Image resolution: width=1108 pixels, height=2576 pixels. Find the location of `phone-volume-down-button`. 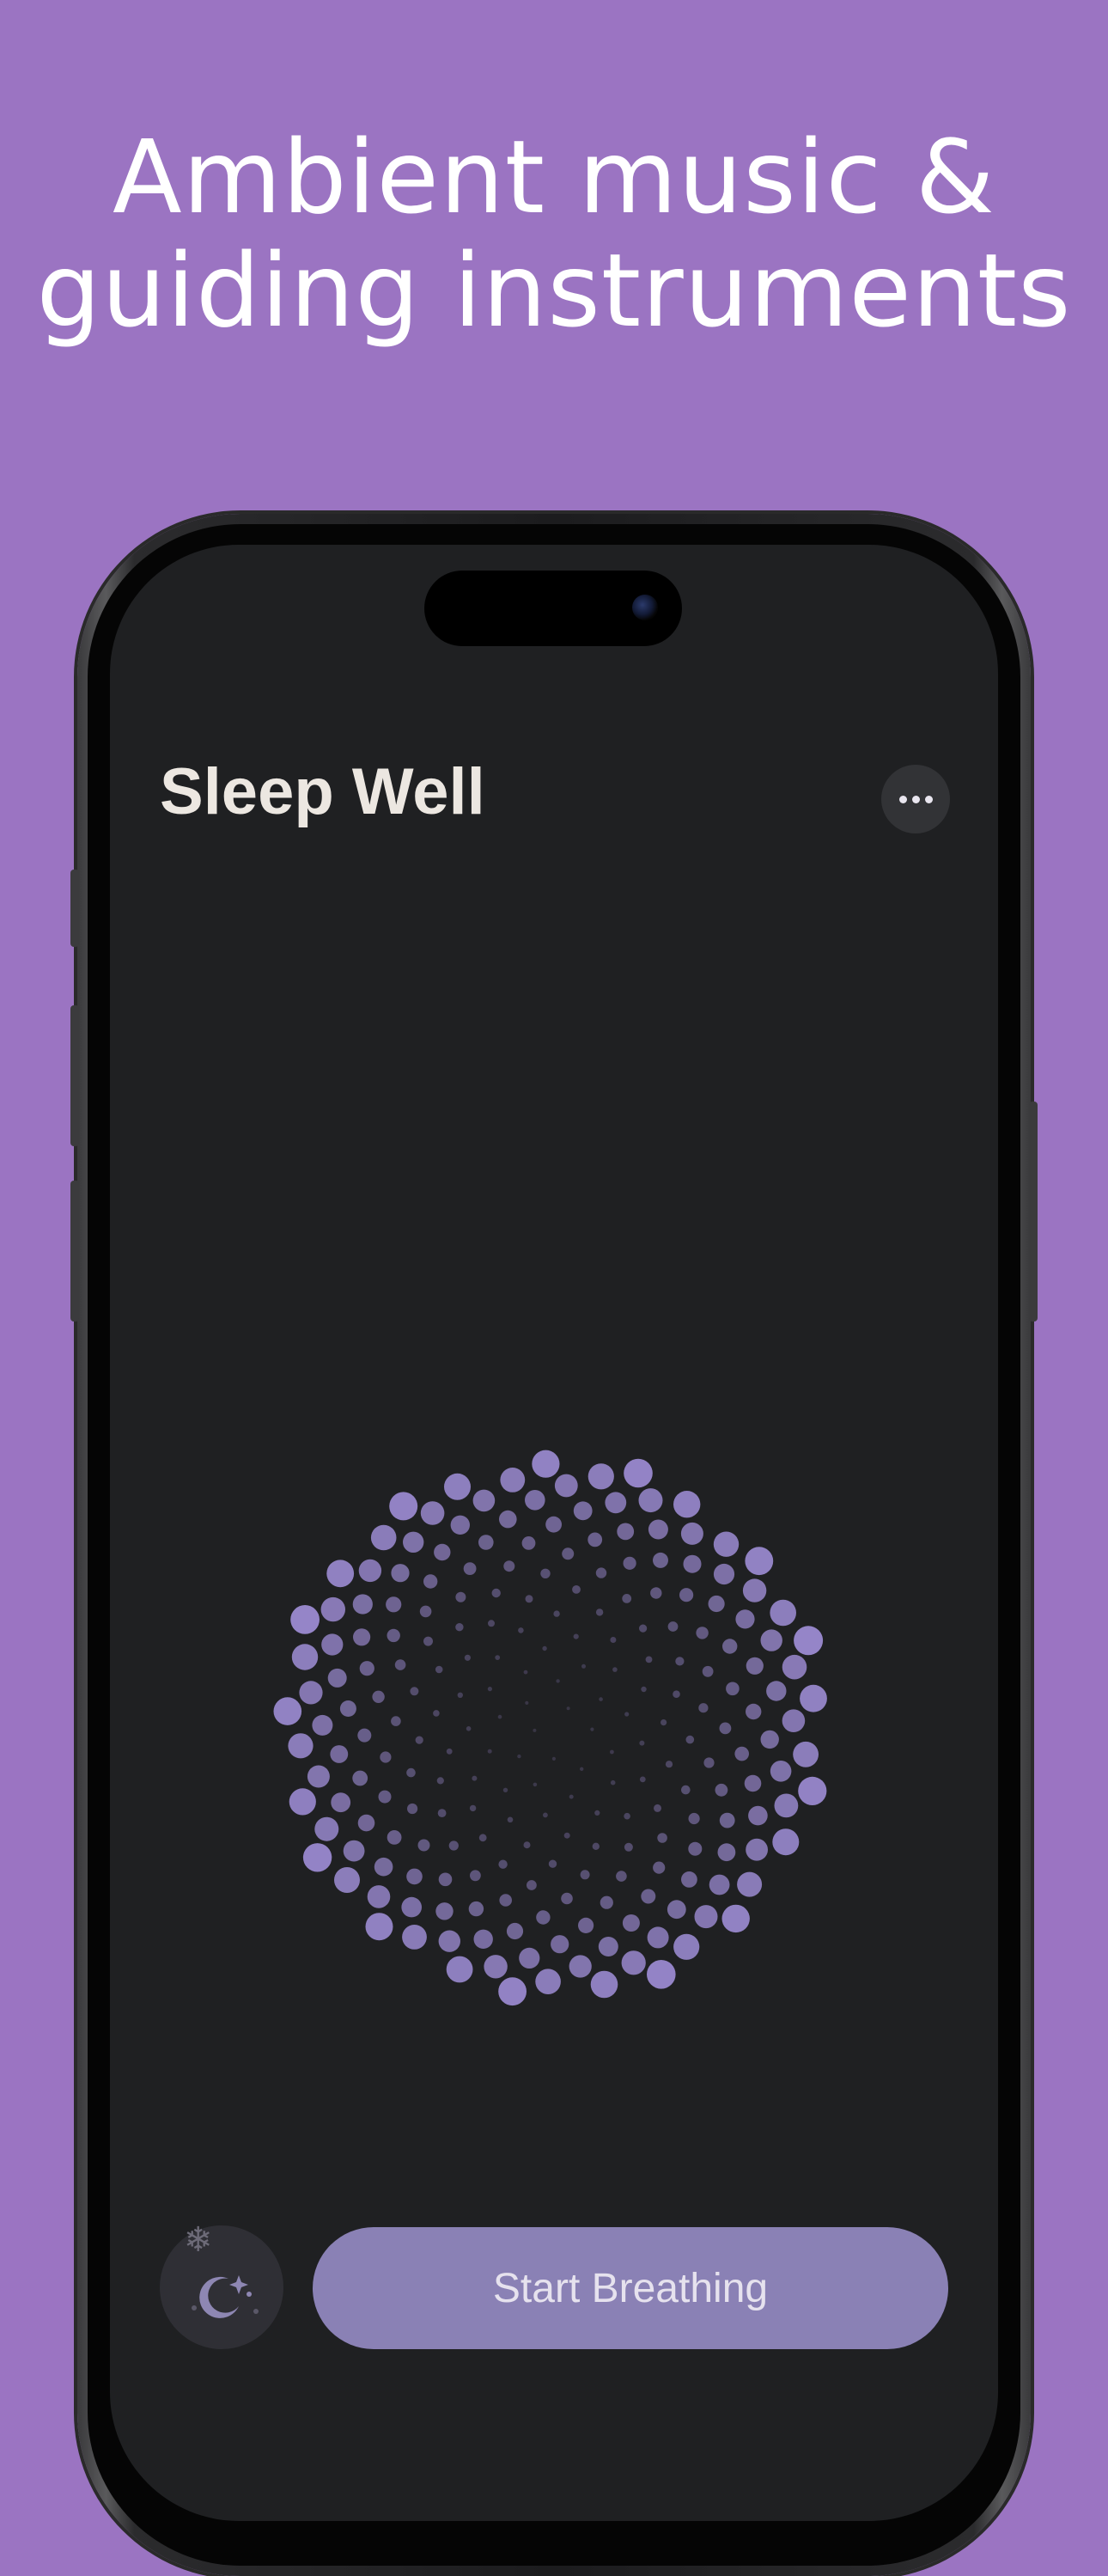

phone-volume-down-button is located at coordinates (74, 1251).